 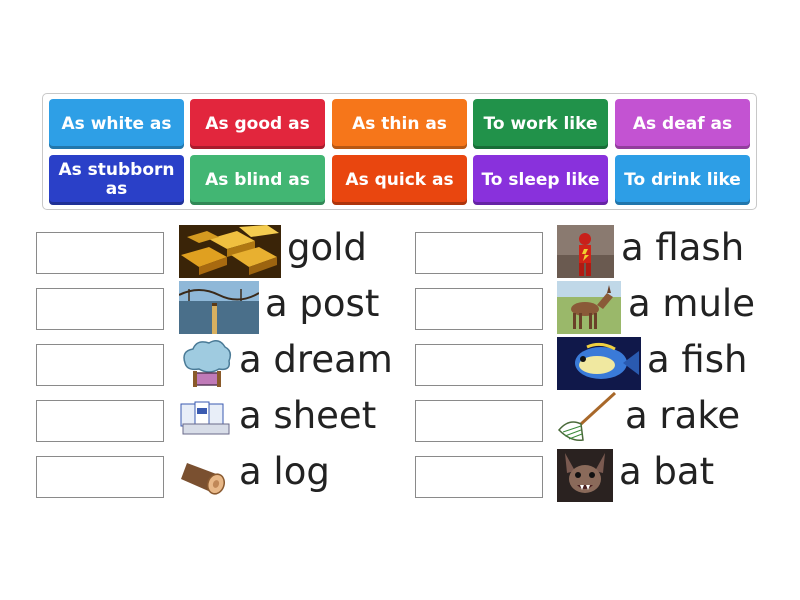 What do you see at coordinates (585, 251) in the screenshot?
I see `flash-superhero-image` at bounding box center [585, 251].